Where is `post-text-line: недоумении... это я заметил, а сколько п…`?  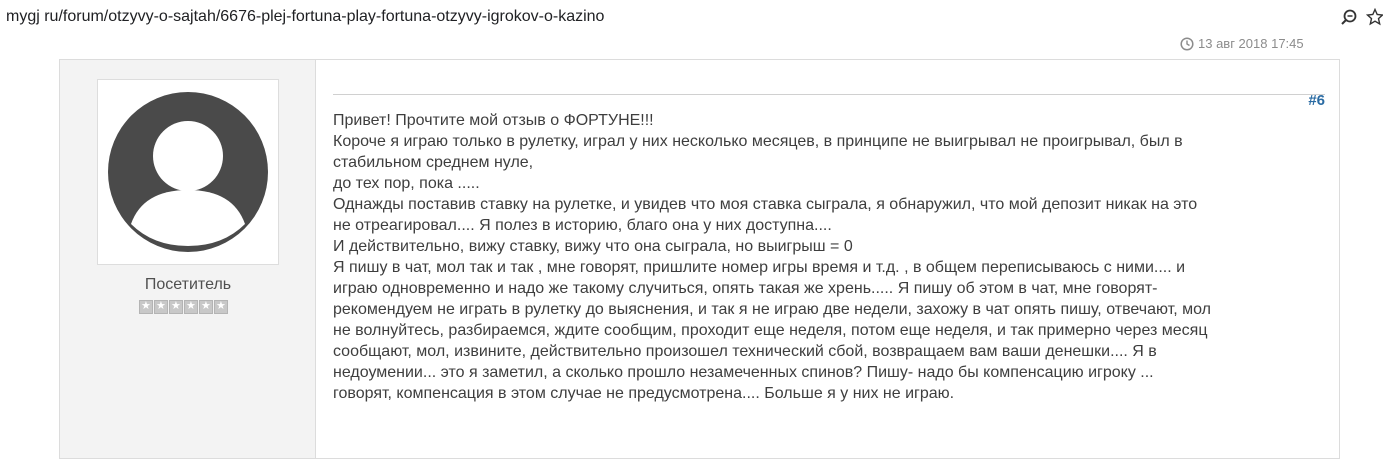 post-text-line: недоумении... это я заметил, а сколько п… is located at coordinates (743, 372).